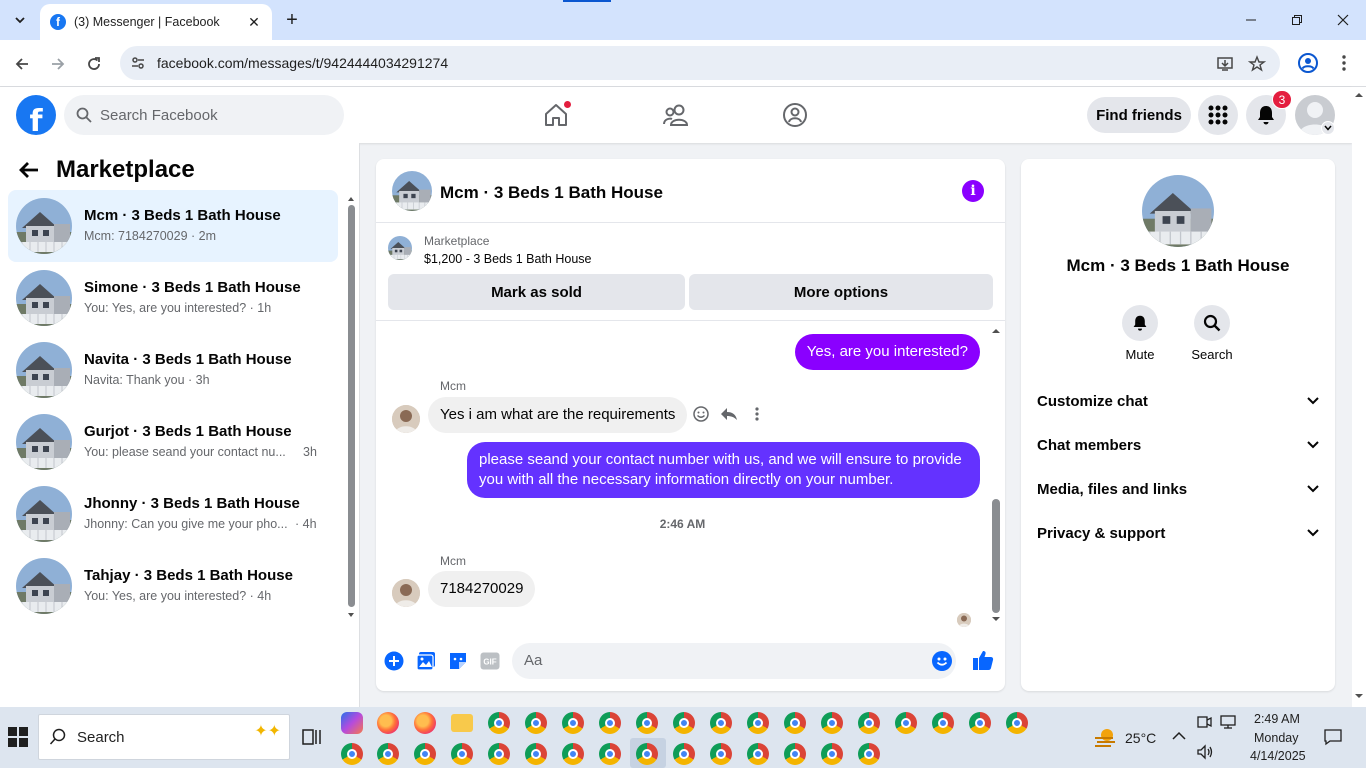  I want to click on plus-circle-icon, so click(394, 661).